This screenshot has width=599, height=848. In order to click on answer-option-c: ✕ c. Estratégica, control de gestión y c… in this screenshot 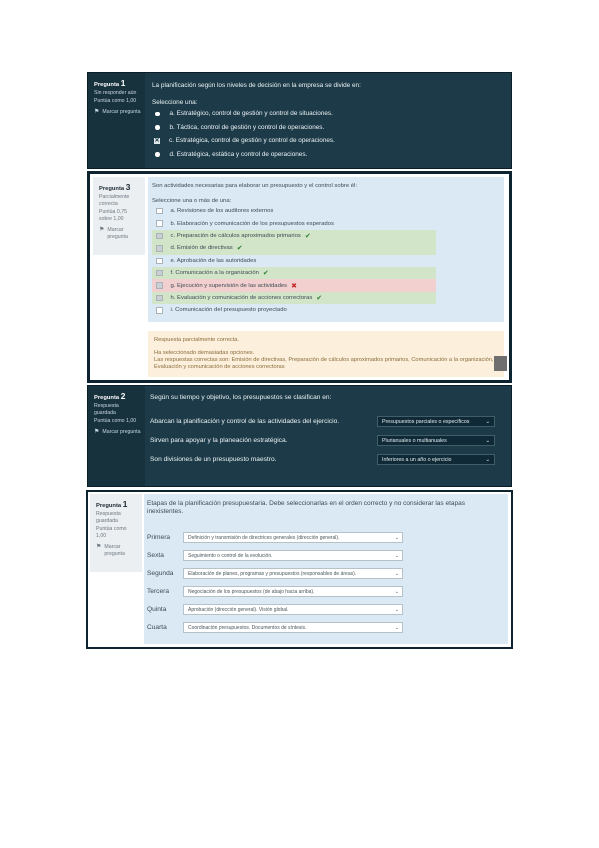, I will do `click(328, 141)`.